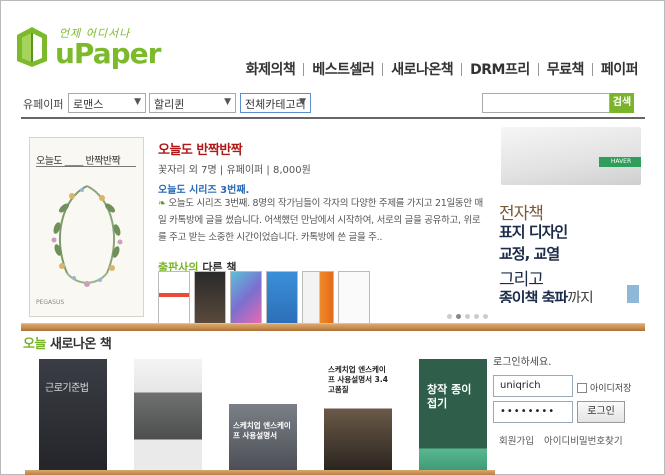 This screenshot has height=475, width=665. Describe the element at coordinates (34, 344) in the screenshot. I see `new-books-heading-today: 오늘` at that location.